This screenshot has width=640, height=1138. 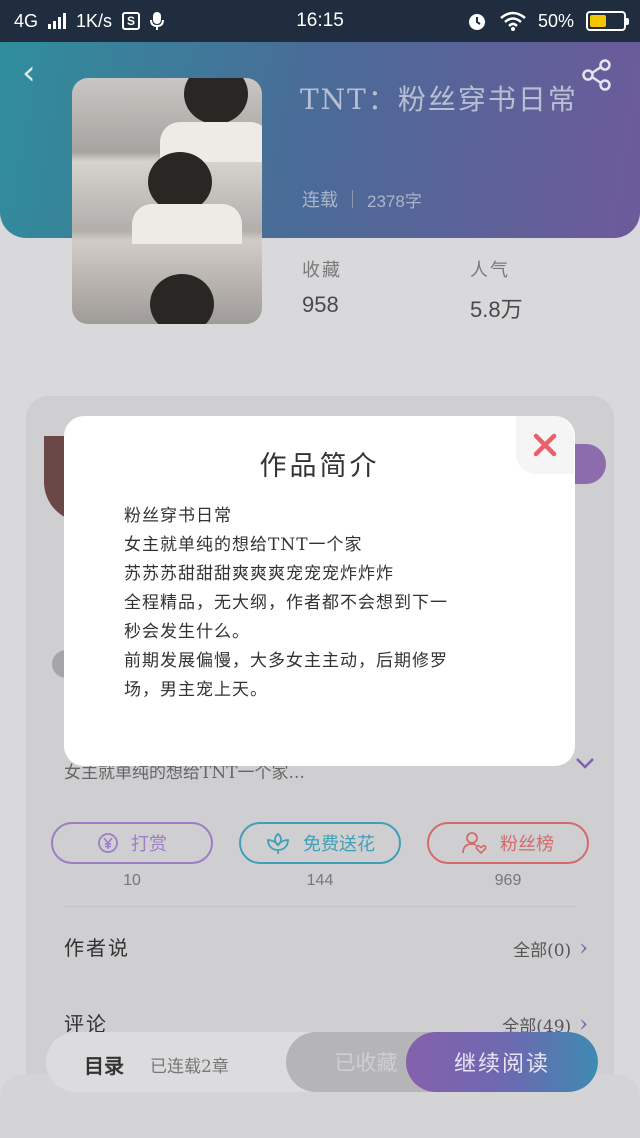 I want to click on popularity-label: 人气, so click(x=490, y=270).